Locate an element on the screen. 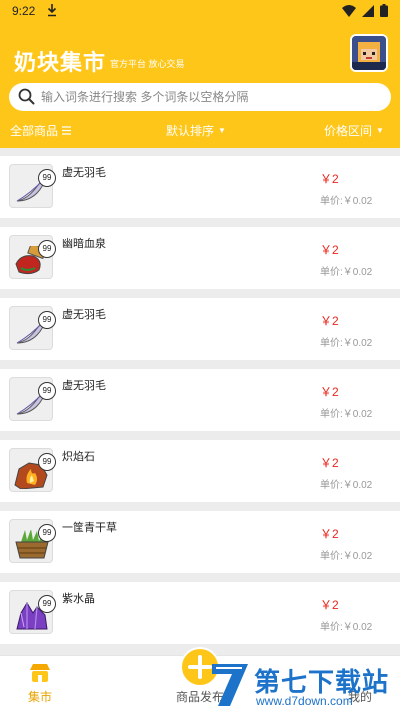  list-icon is located at coordinates (67, 130).